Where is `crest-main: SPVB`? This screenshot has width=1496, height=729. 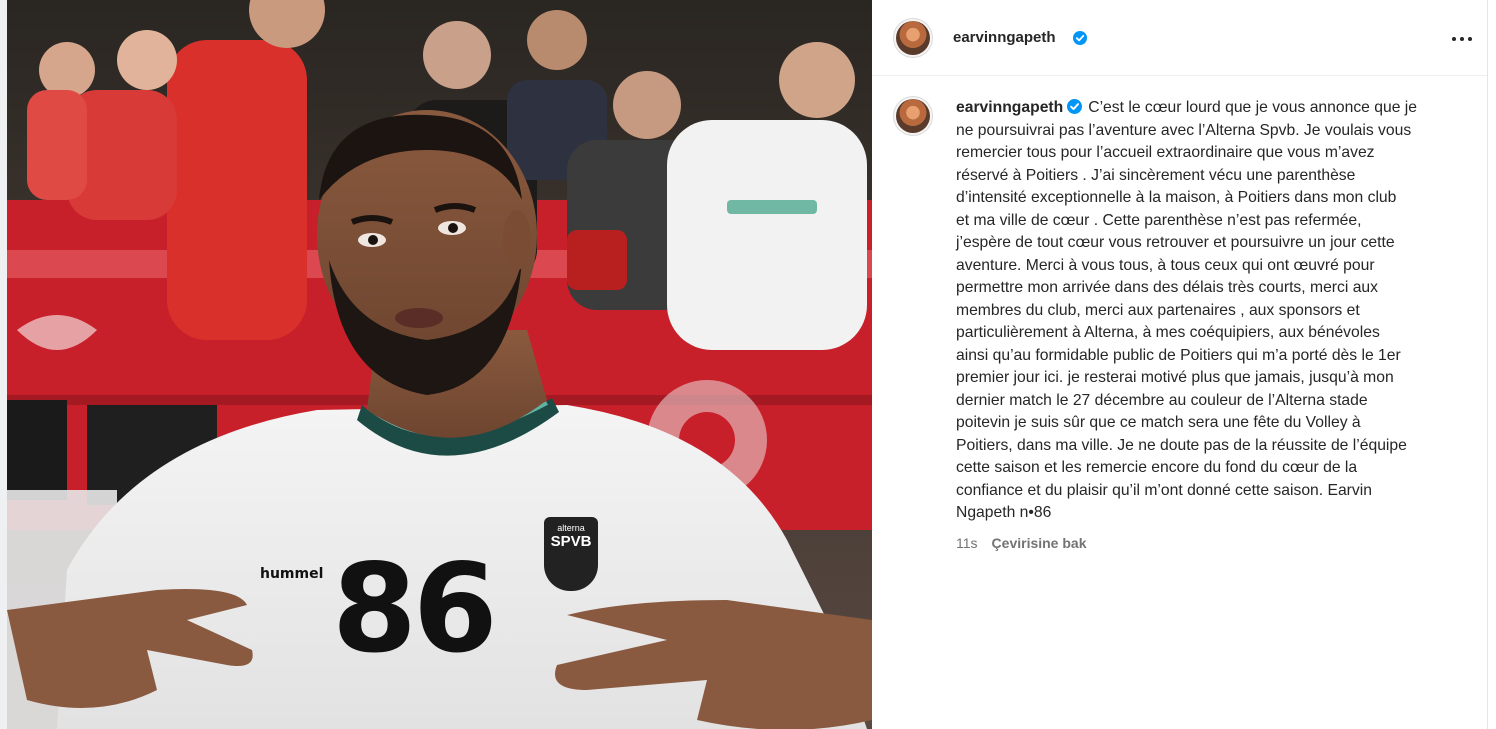
crest-main: SPVB is located at coordinates (571, 541).